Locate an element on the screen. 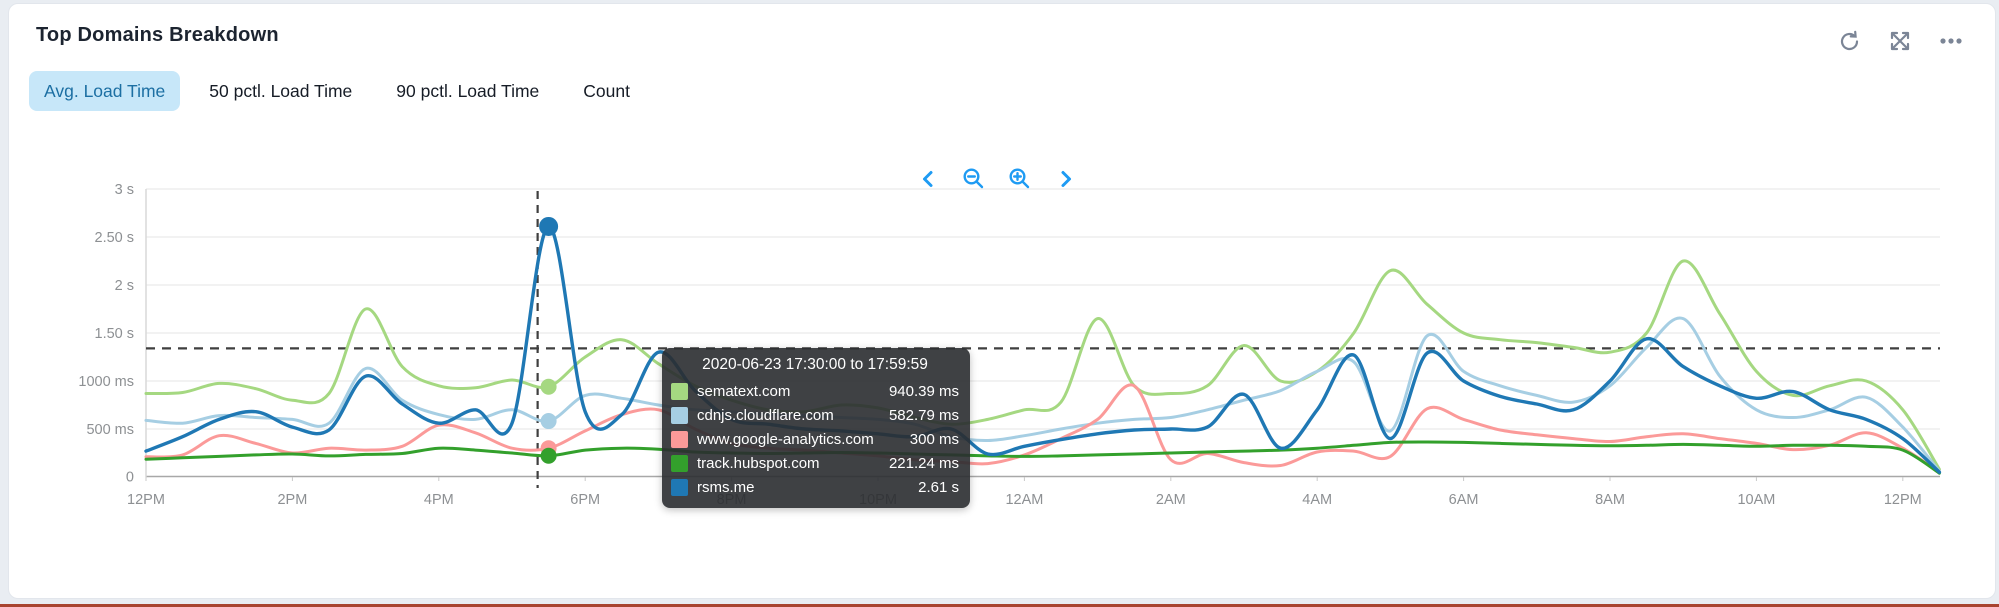 This screenshot has height=607, width=1999. tooltip-row: cdnjs.cloudflare.com 582.79 ms is located at coordinates (815, 415).